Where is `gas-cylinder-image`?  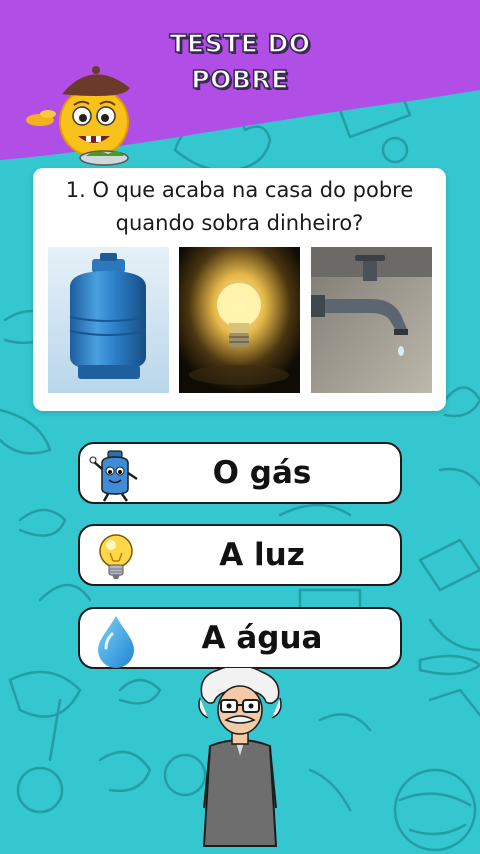
gas-cylinder-image is located at coordinates (108, 320).